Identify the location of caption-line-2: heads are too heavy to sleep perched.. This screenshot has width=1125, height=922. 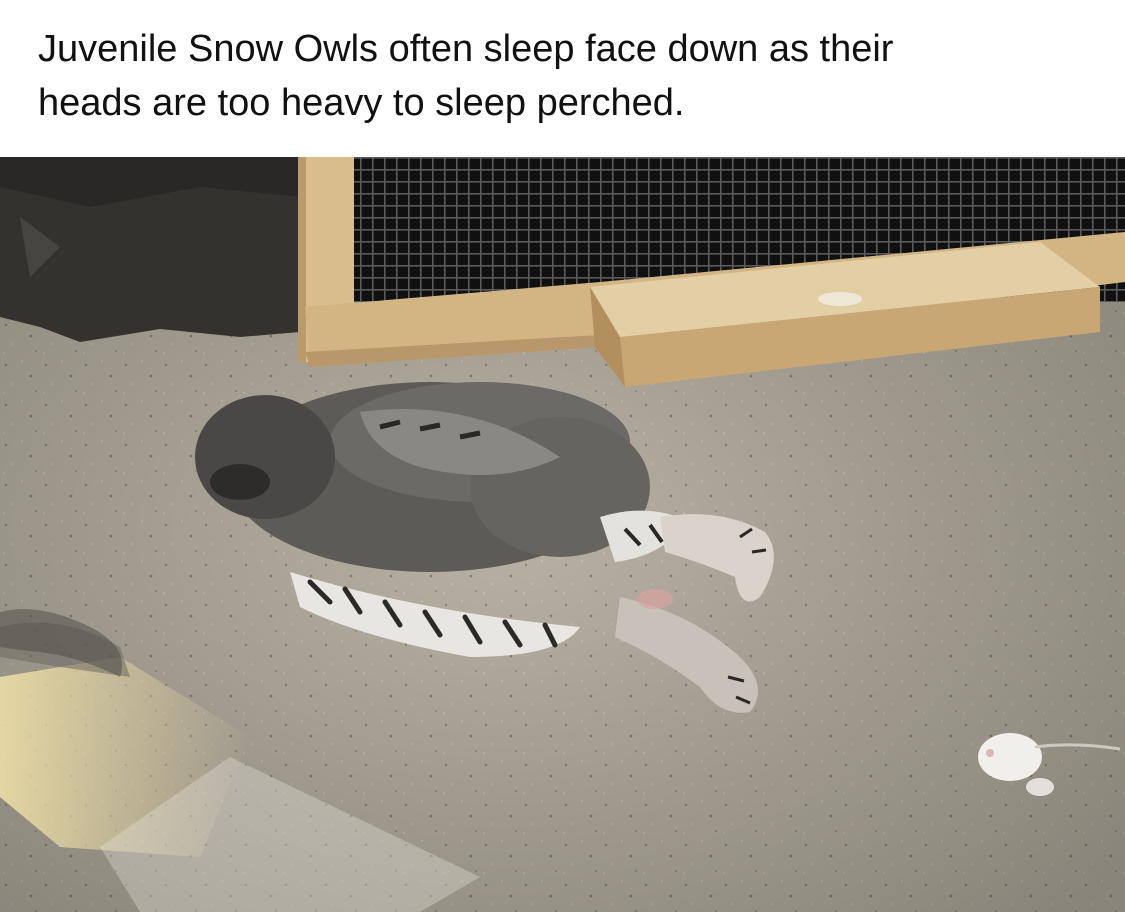
(361, 103).